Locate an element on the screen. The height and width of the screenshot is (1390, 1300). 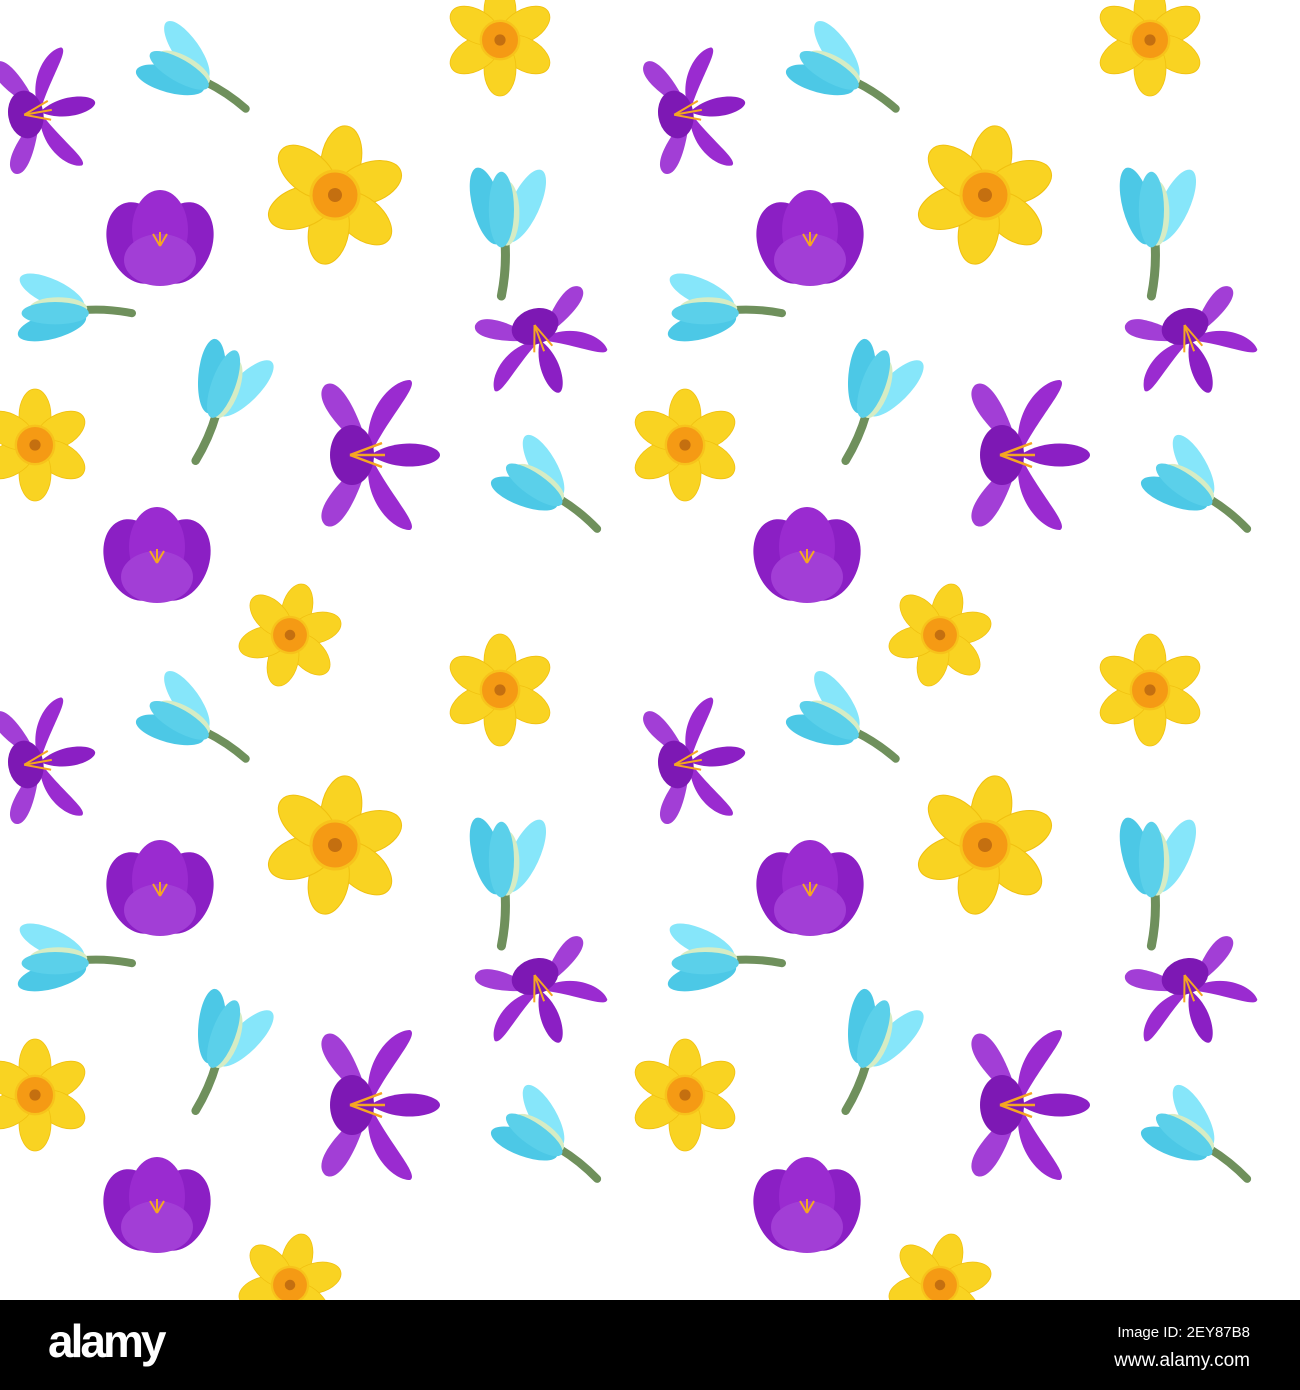
site-url: www.alamy.com is located at coordinates (1182, 1361).